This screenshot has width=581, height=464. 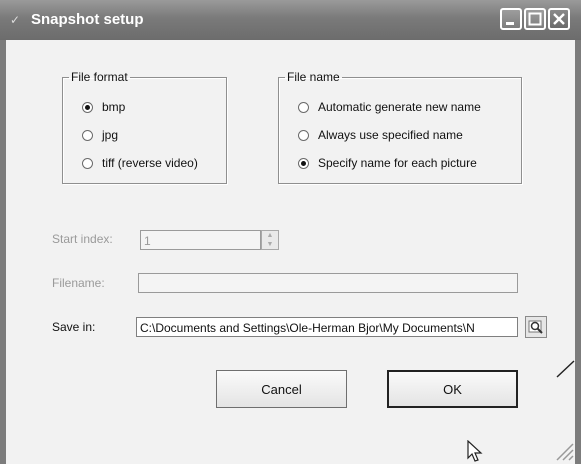 I want to click on radio-bmp-indicator, so click(x=87, y=107).